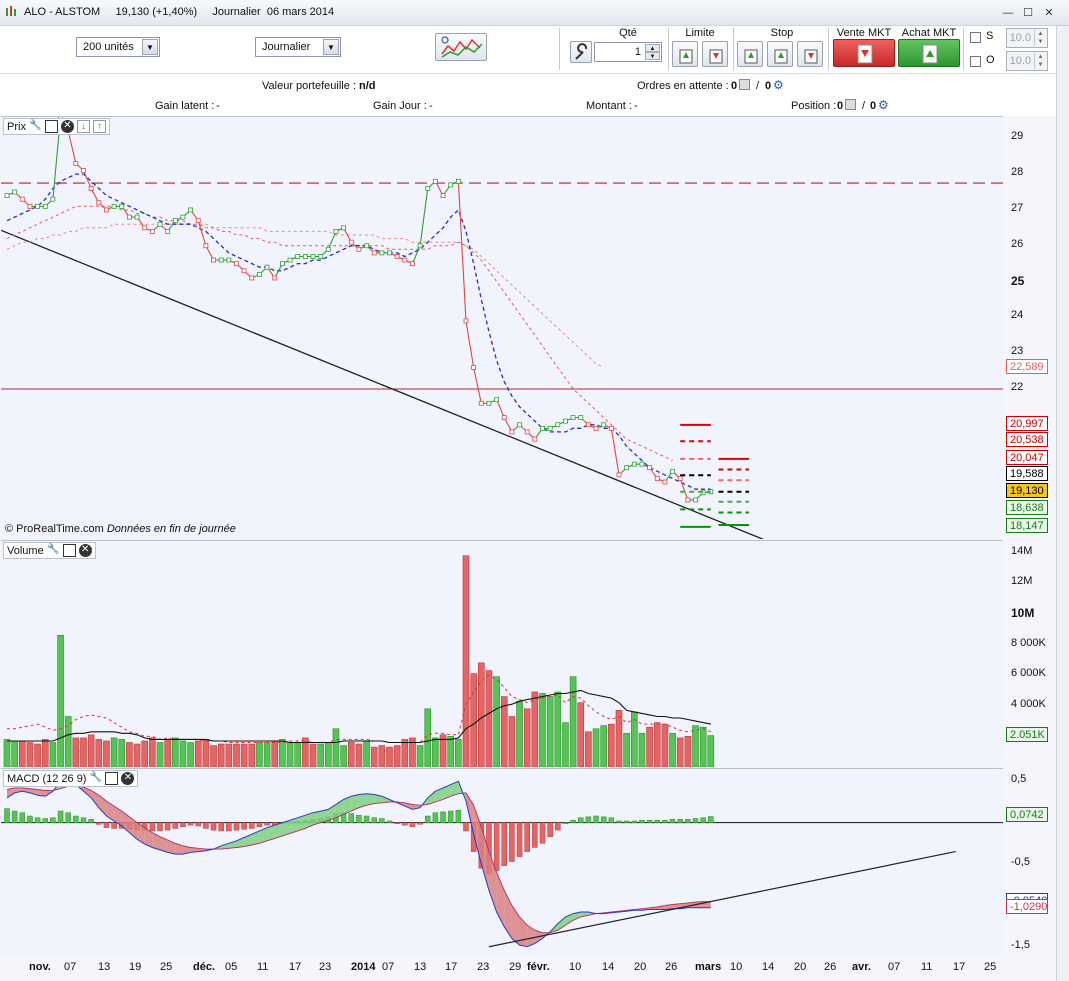  I want to click on order-settings-button, so click(581, 52).